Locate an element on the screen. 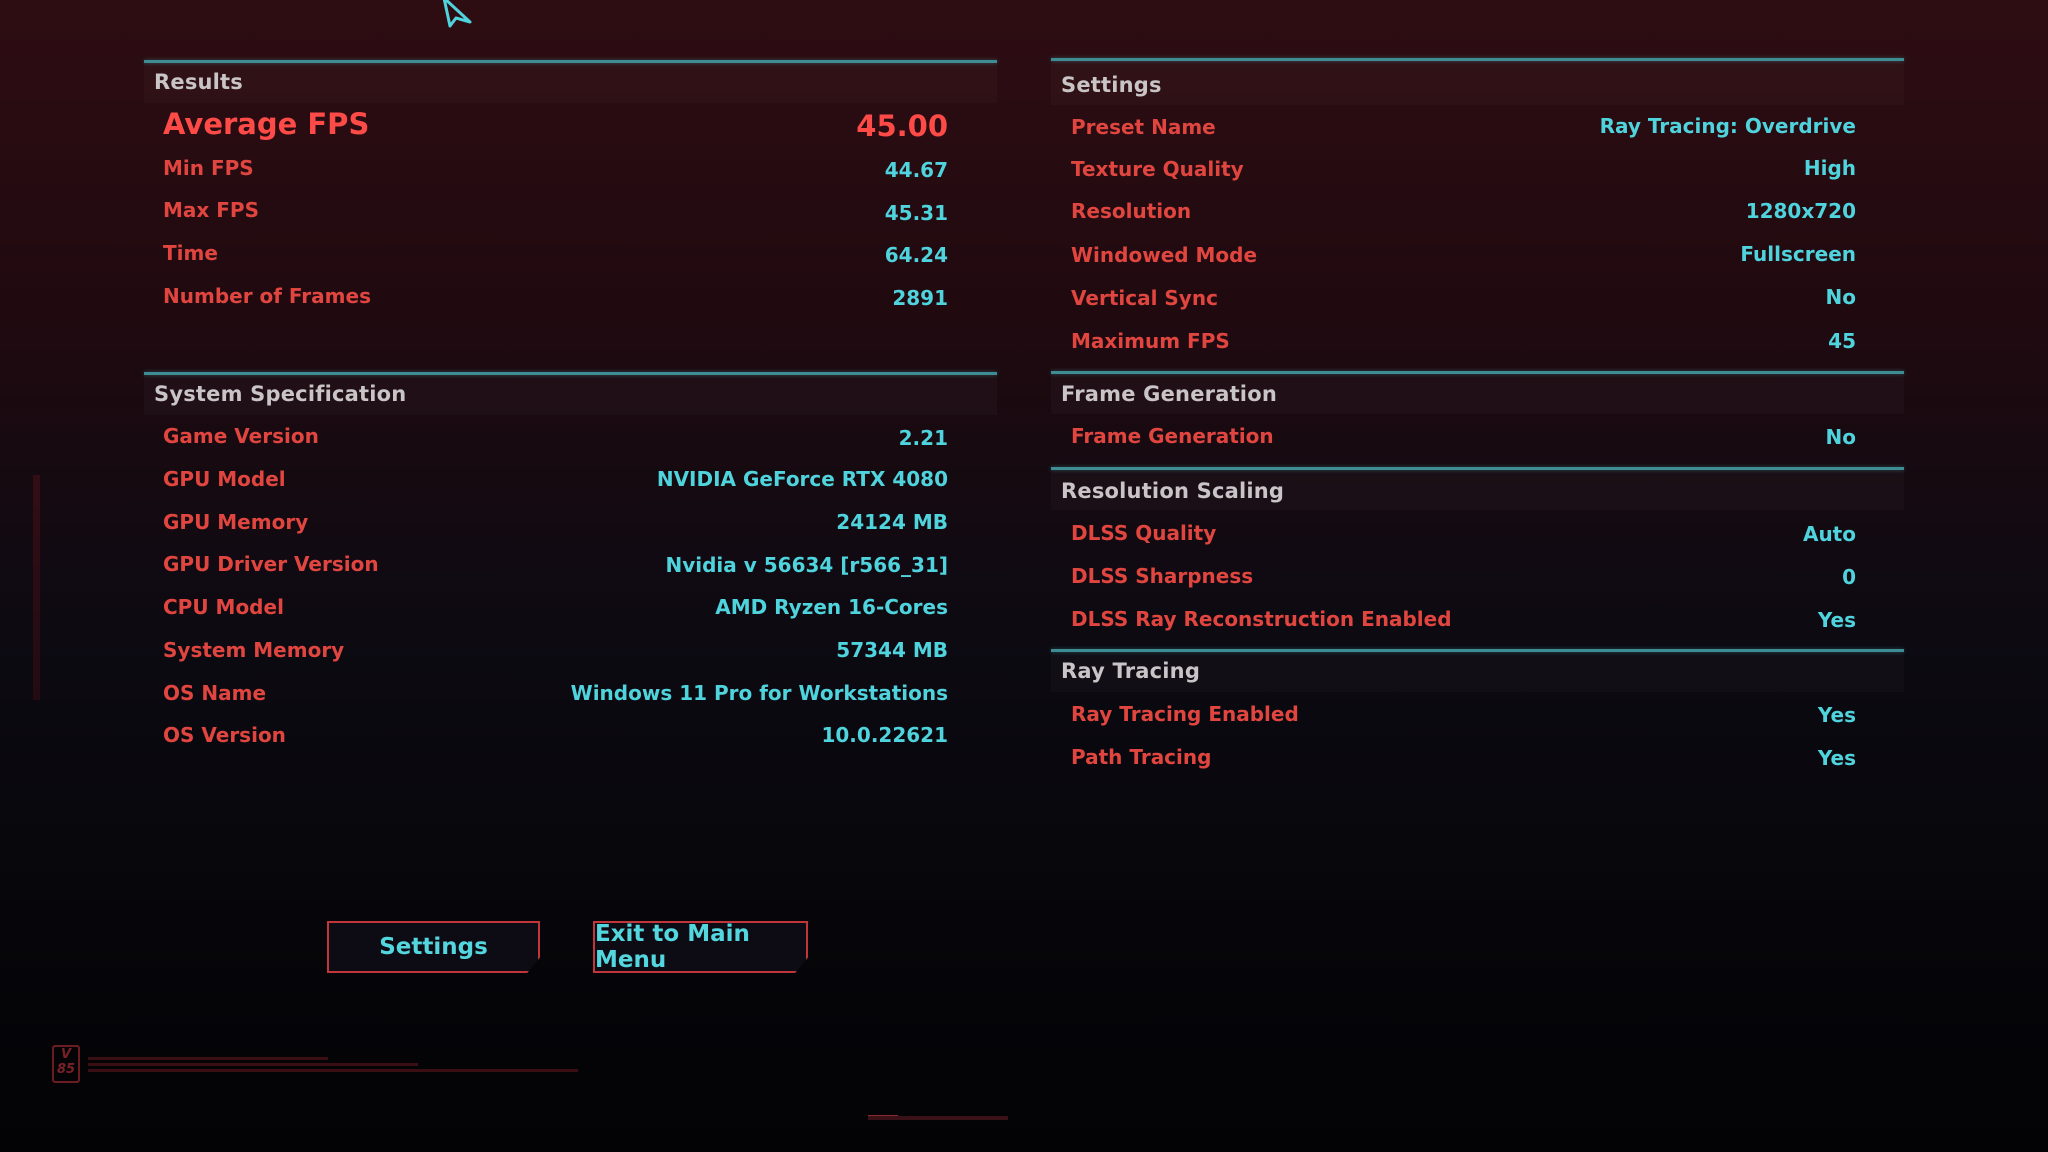 This screenshot has width=2048, height=1152. exit-to-main-menu-button: Exit to Main Menu is located at coordinates (700, 947).